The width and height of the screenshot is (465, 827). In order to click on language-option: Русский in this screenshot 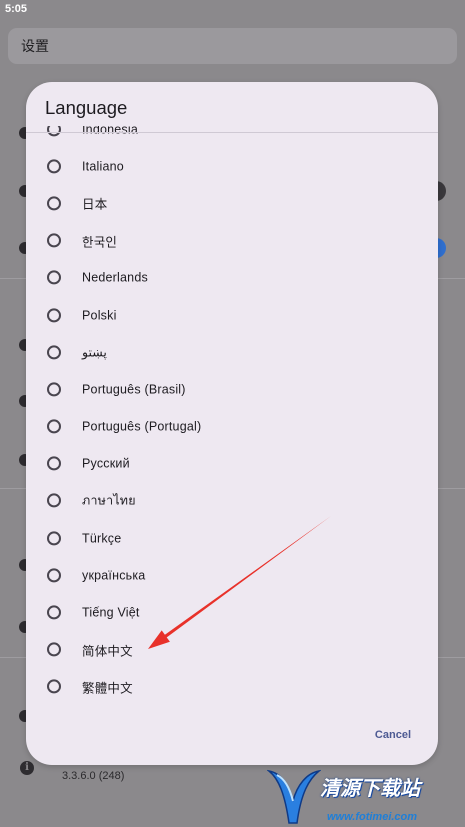, I will do `click(232, 463)`.